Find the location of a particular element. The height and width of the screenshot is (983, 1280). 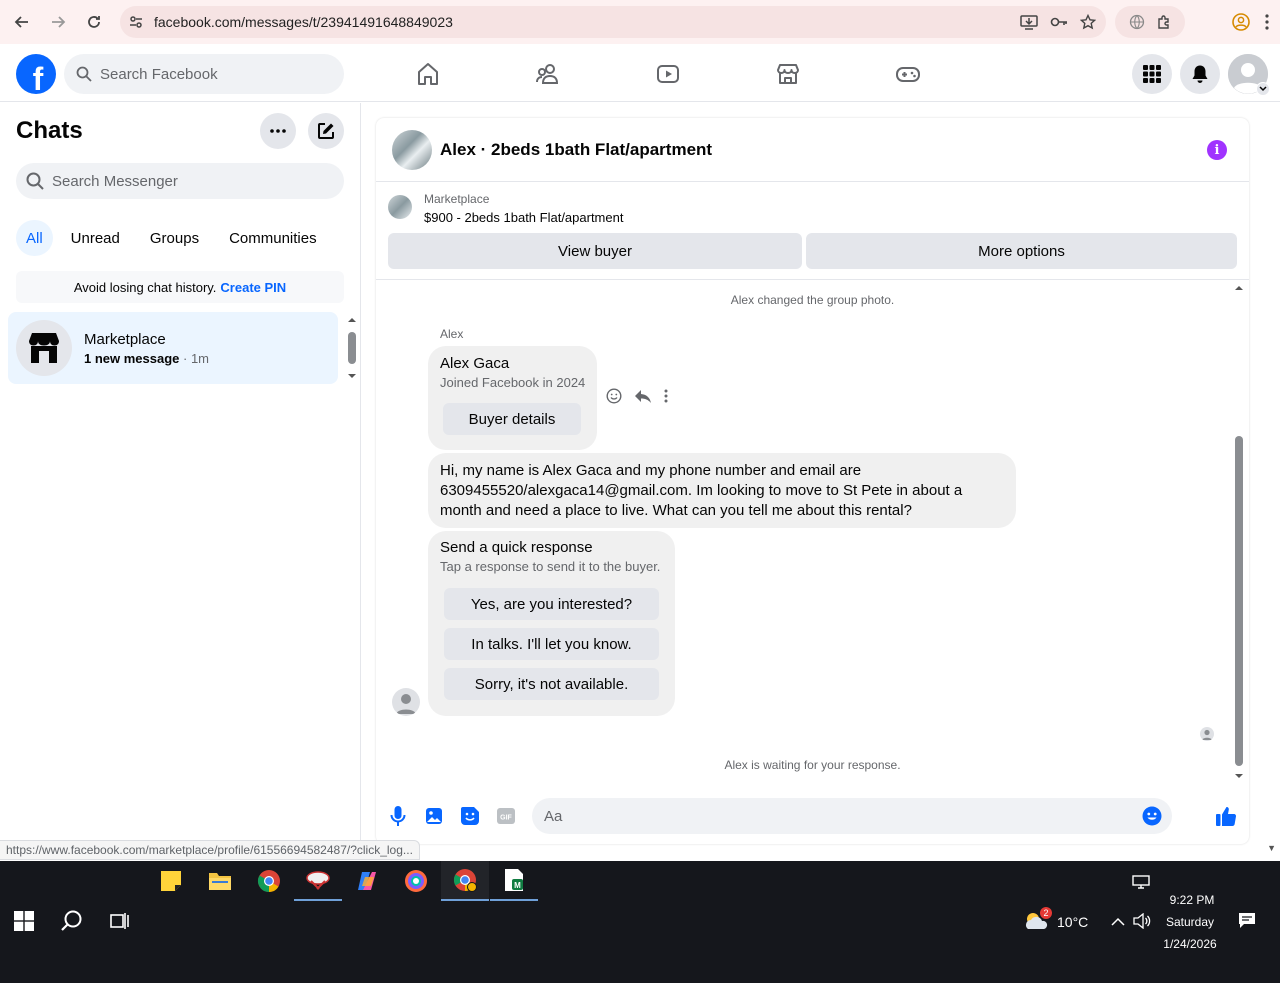

back-arrow-icon is located at coordinates (21, 22).